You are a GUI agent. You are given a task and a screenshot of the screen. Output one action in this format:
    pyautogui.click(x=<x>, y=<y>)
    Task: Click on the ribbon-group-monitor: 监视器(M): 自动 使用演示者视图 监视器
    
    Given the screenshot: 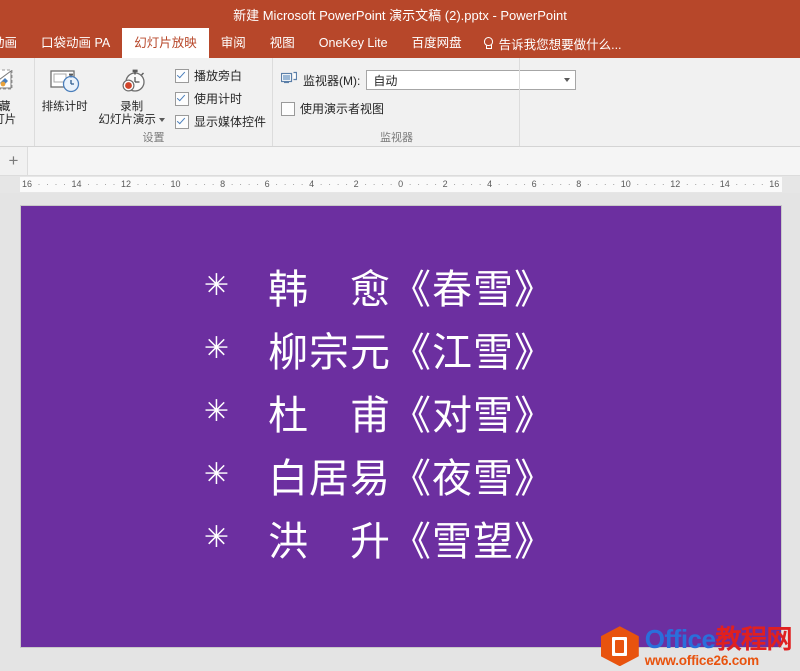 What is the action you would take?
    pyautogui.click(x=424, y=102)
    